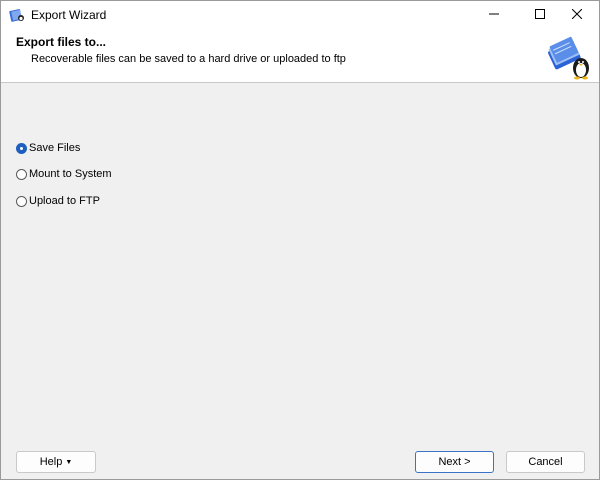 The image size is (600, 480). I want to click on option-save-files: Save Files, so click(96, 148).